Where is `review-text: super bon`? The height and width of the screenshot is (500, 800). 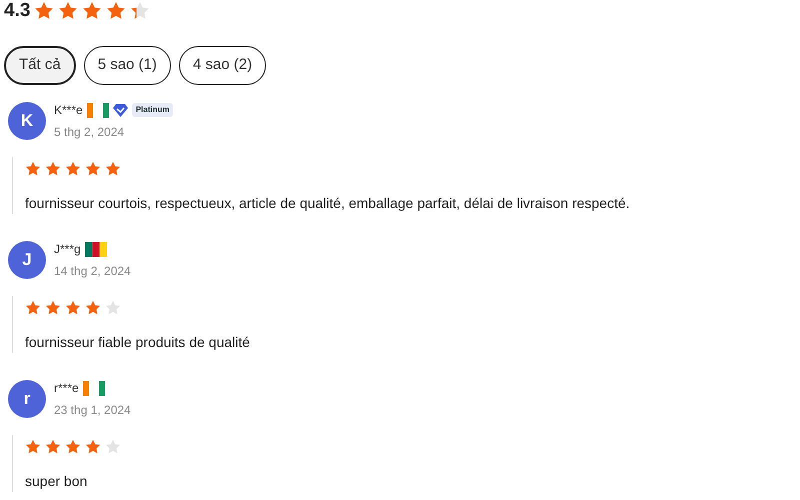
review-text: super bon is located at coordinates (56, 481).